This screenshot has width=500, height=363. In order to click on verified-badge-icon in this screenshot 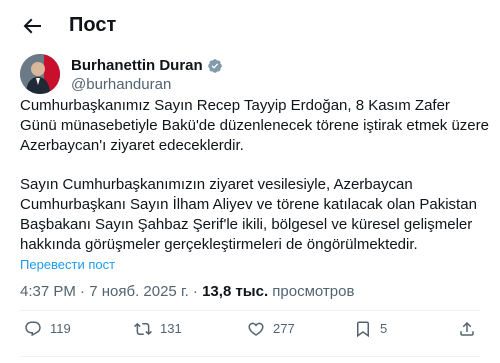, I will do `click(214, 66)`.